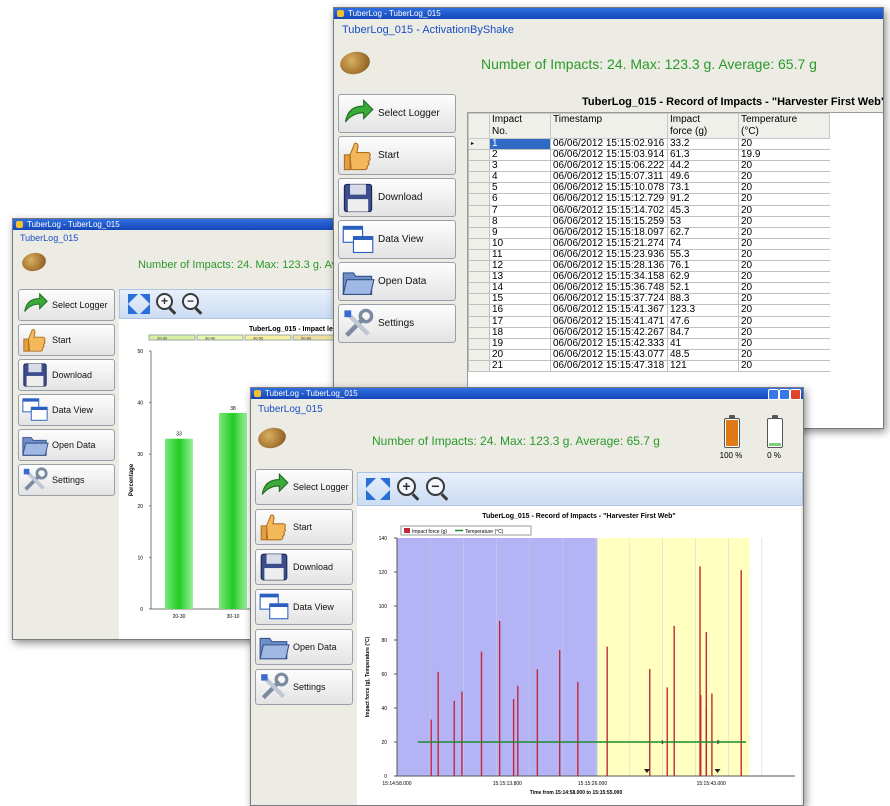  Describe the element at coordinates (407, 530) in the screenshot. I see `legend-swatch` at that location.